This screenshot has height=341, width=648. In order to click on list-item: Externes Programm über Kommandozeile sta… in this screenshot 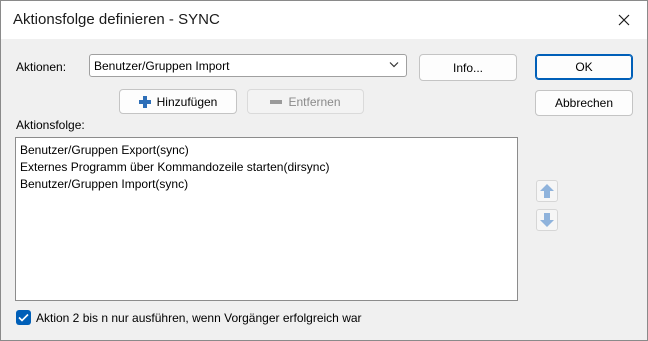, I will do `click(266, 167)`.